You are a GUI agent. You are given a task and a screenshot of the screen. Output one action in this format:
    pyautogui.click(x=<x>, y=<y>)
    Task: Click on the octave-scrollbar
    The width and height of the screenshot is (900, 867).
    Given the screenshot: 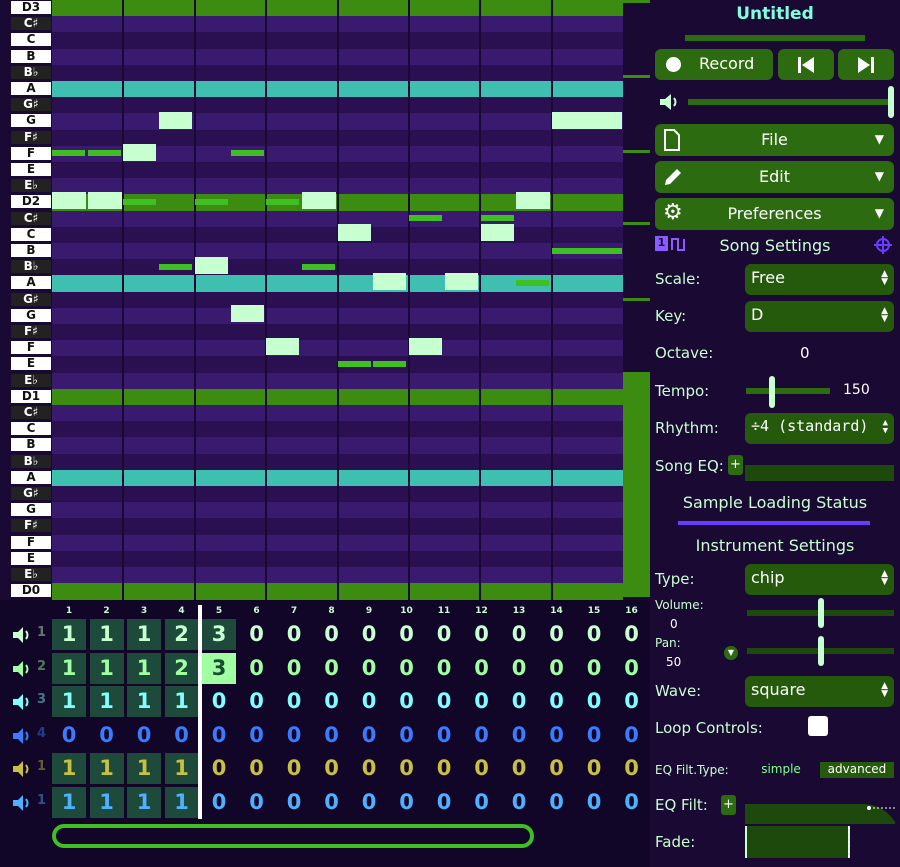 What is the action you would take?
    pyautogui.click(x=636, y=300)
    